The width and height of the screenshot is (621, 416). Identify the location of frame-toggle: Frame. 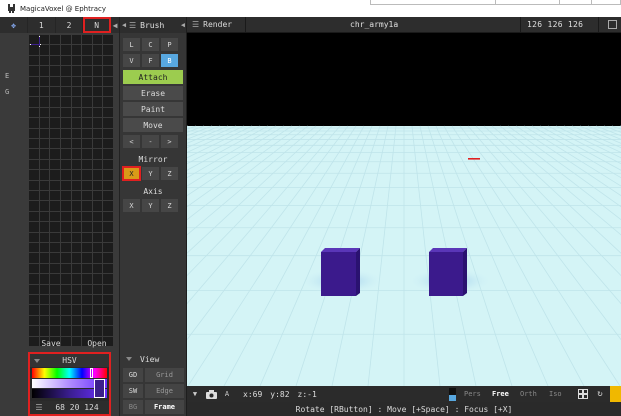
(164, 407).